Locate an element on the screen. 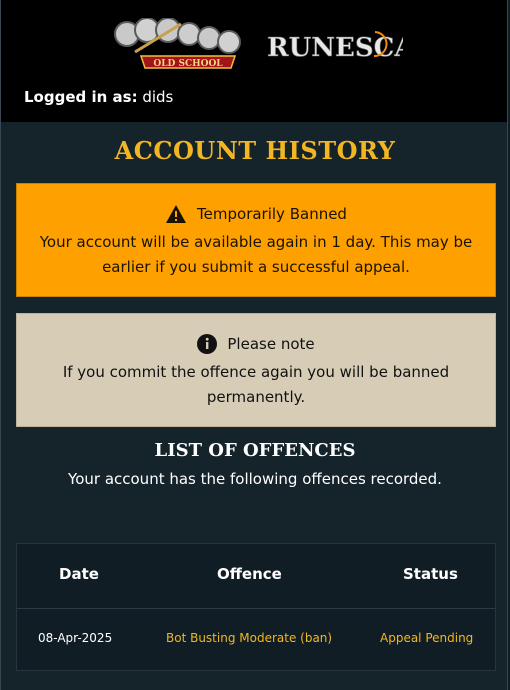 The image size is (510, 690). offence-status: Appeal Pending is located at coordinates (426, 638).